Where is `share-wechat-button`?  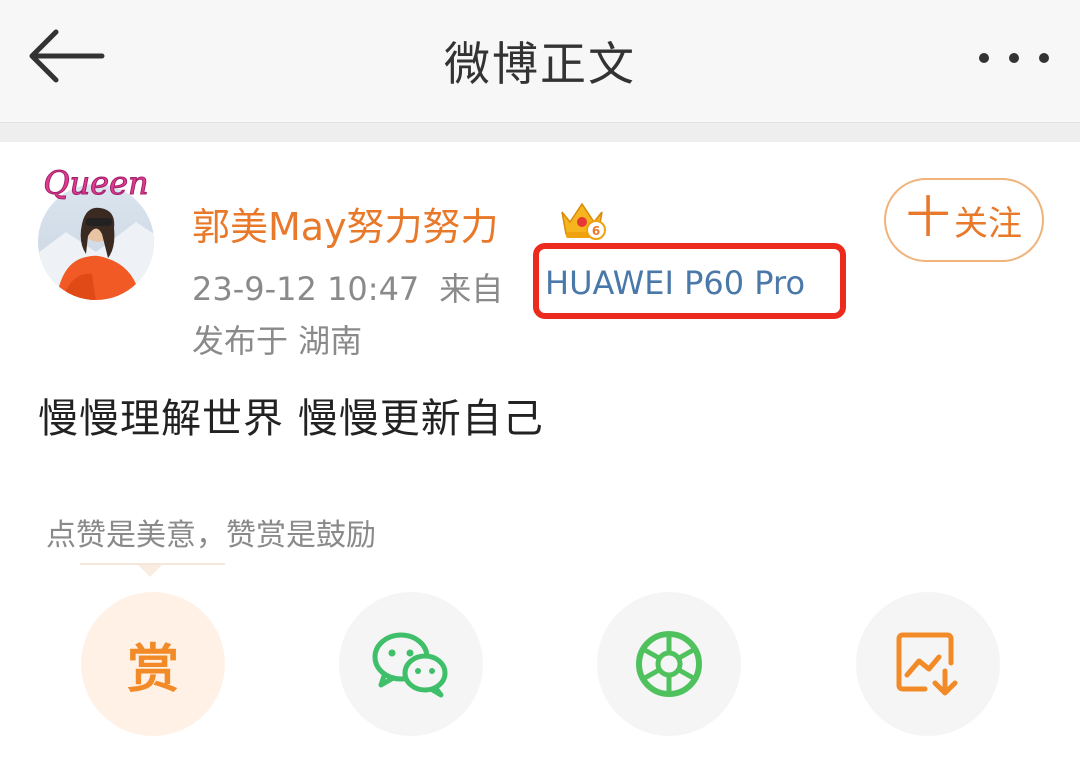 share-wechat-button is located at coordinates (411, 664).